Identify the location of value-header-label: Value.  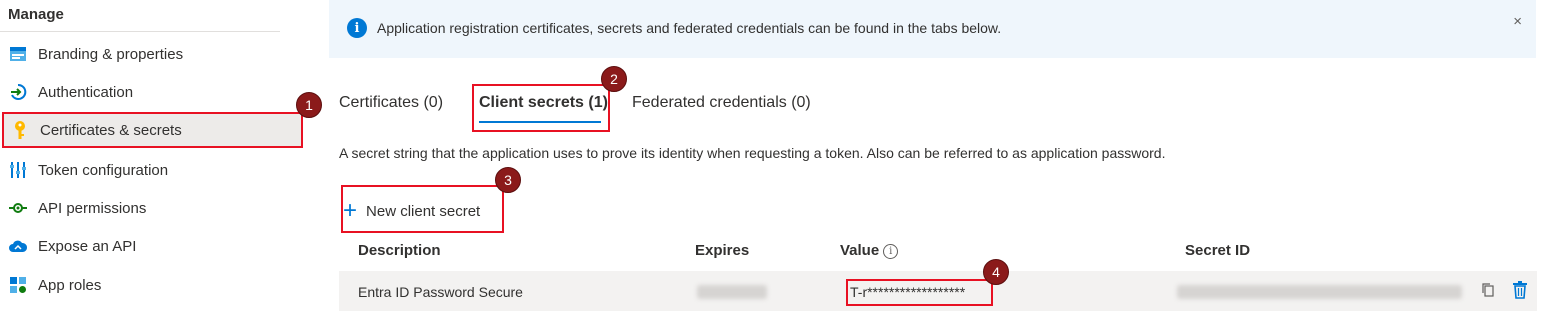
(860, 250).